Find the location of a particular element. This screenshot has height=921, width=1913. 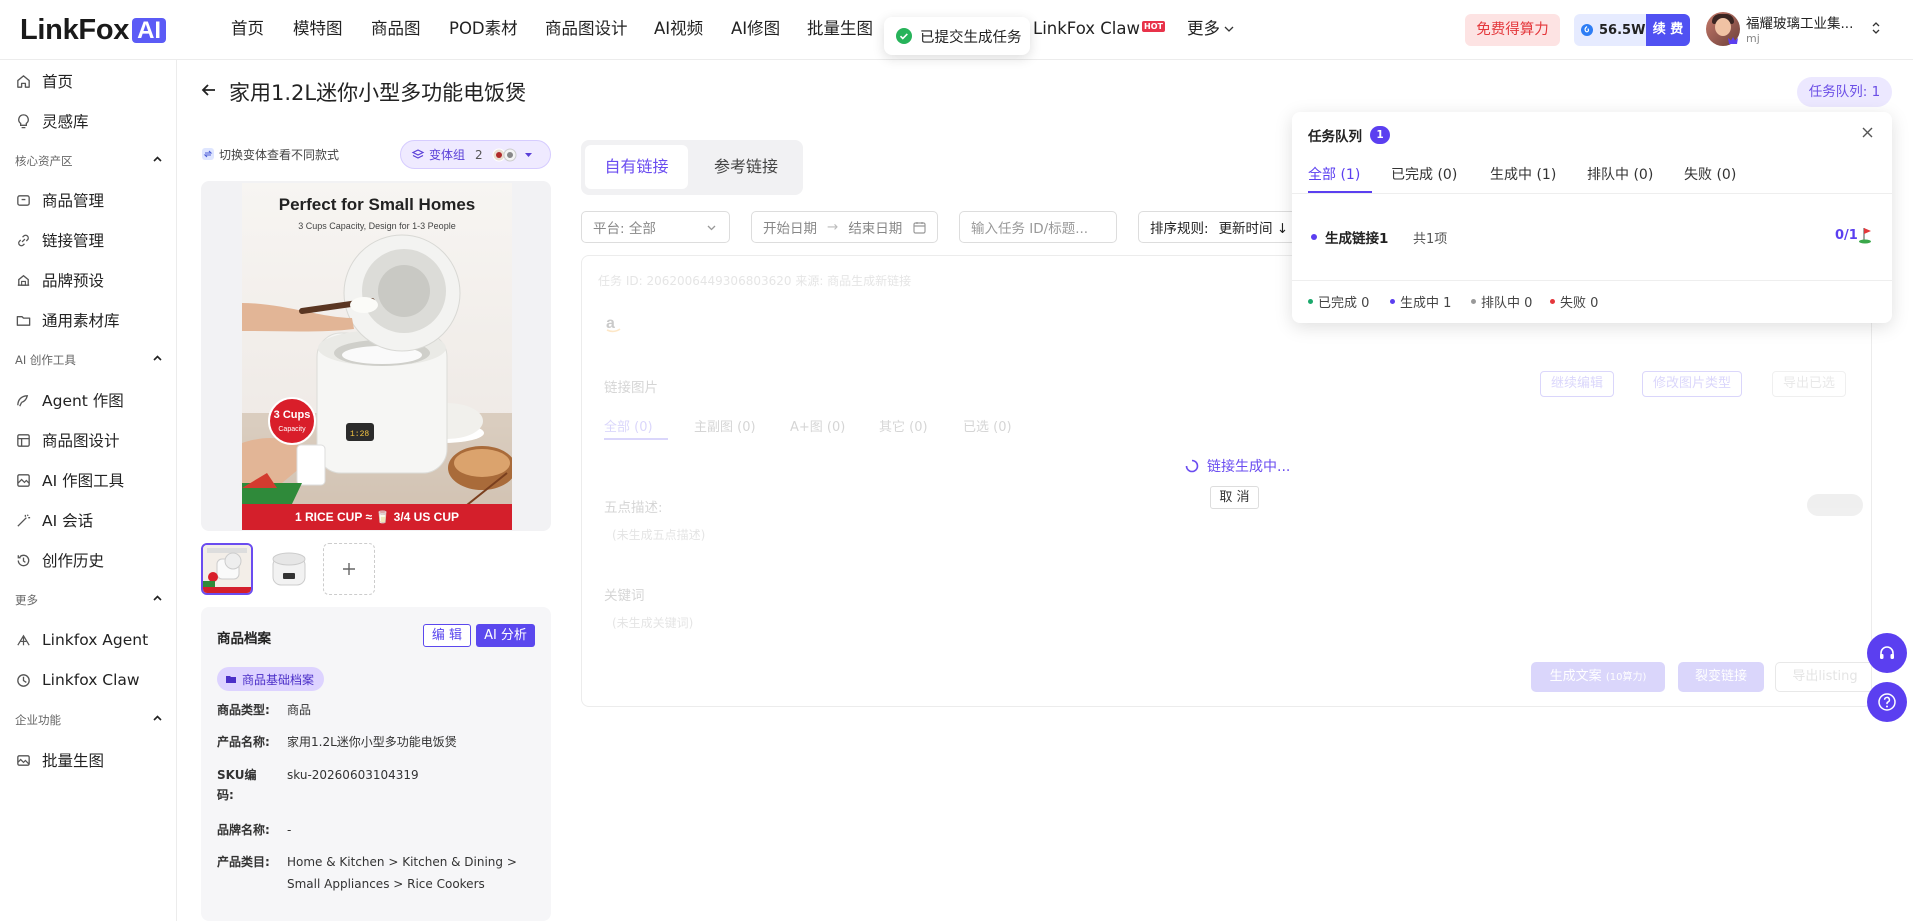

caret-down-icon is located at coordinates (528, 154).